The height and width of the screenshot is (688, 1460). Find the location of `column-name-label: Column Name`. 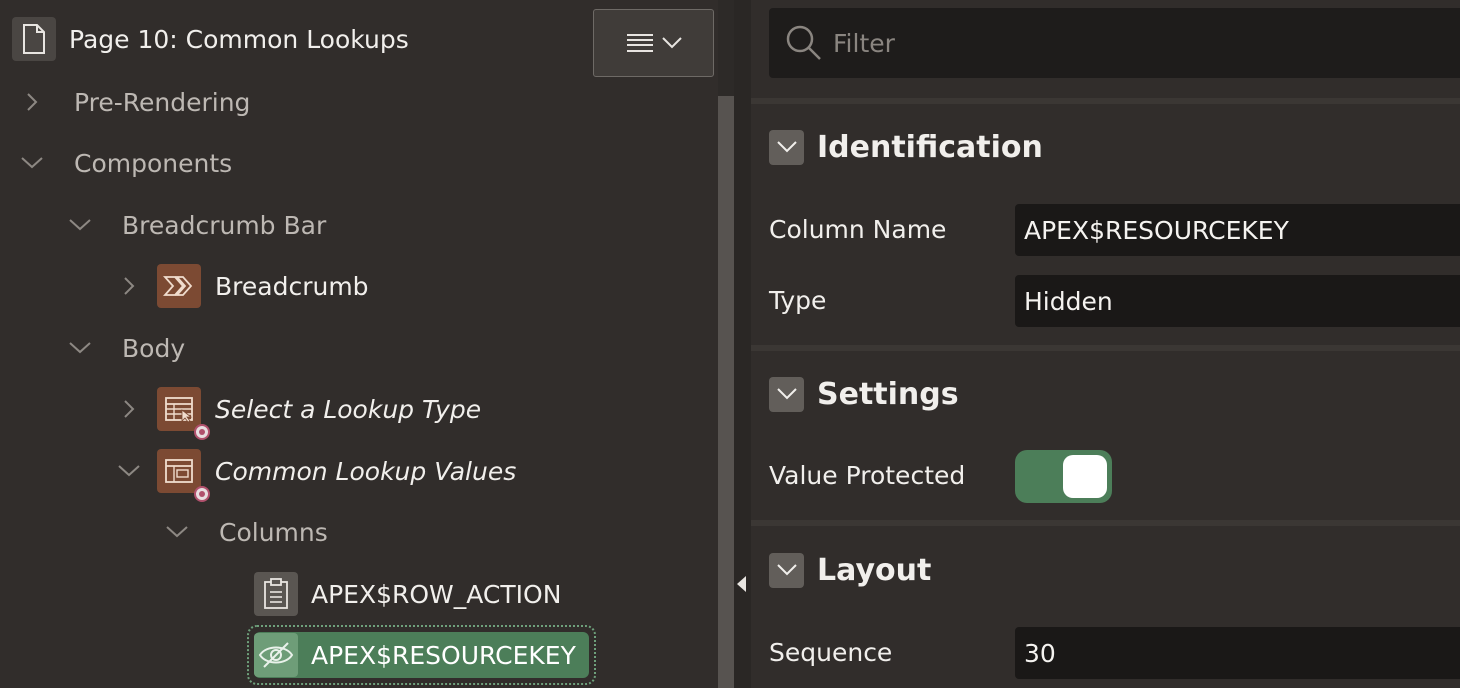

column-name-label: Column Name is located at coordinates (858, 229).